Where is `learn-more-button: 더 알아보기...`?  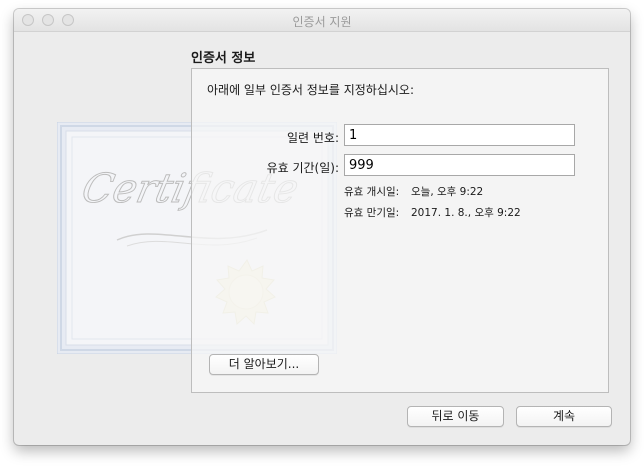 learn-more-button: 더 알아보기... is located at coordinates (264, 364).